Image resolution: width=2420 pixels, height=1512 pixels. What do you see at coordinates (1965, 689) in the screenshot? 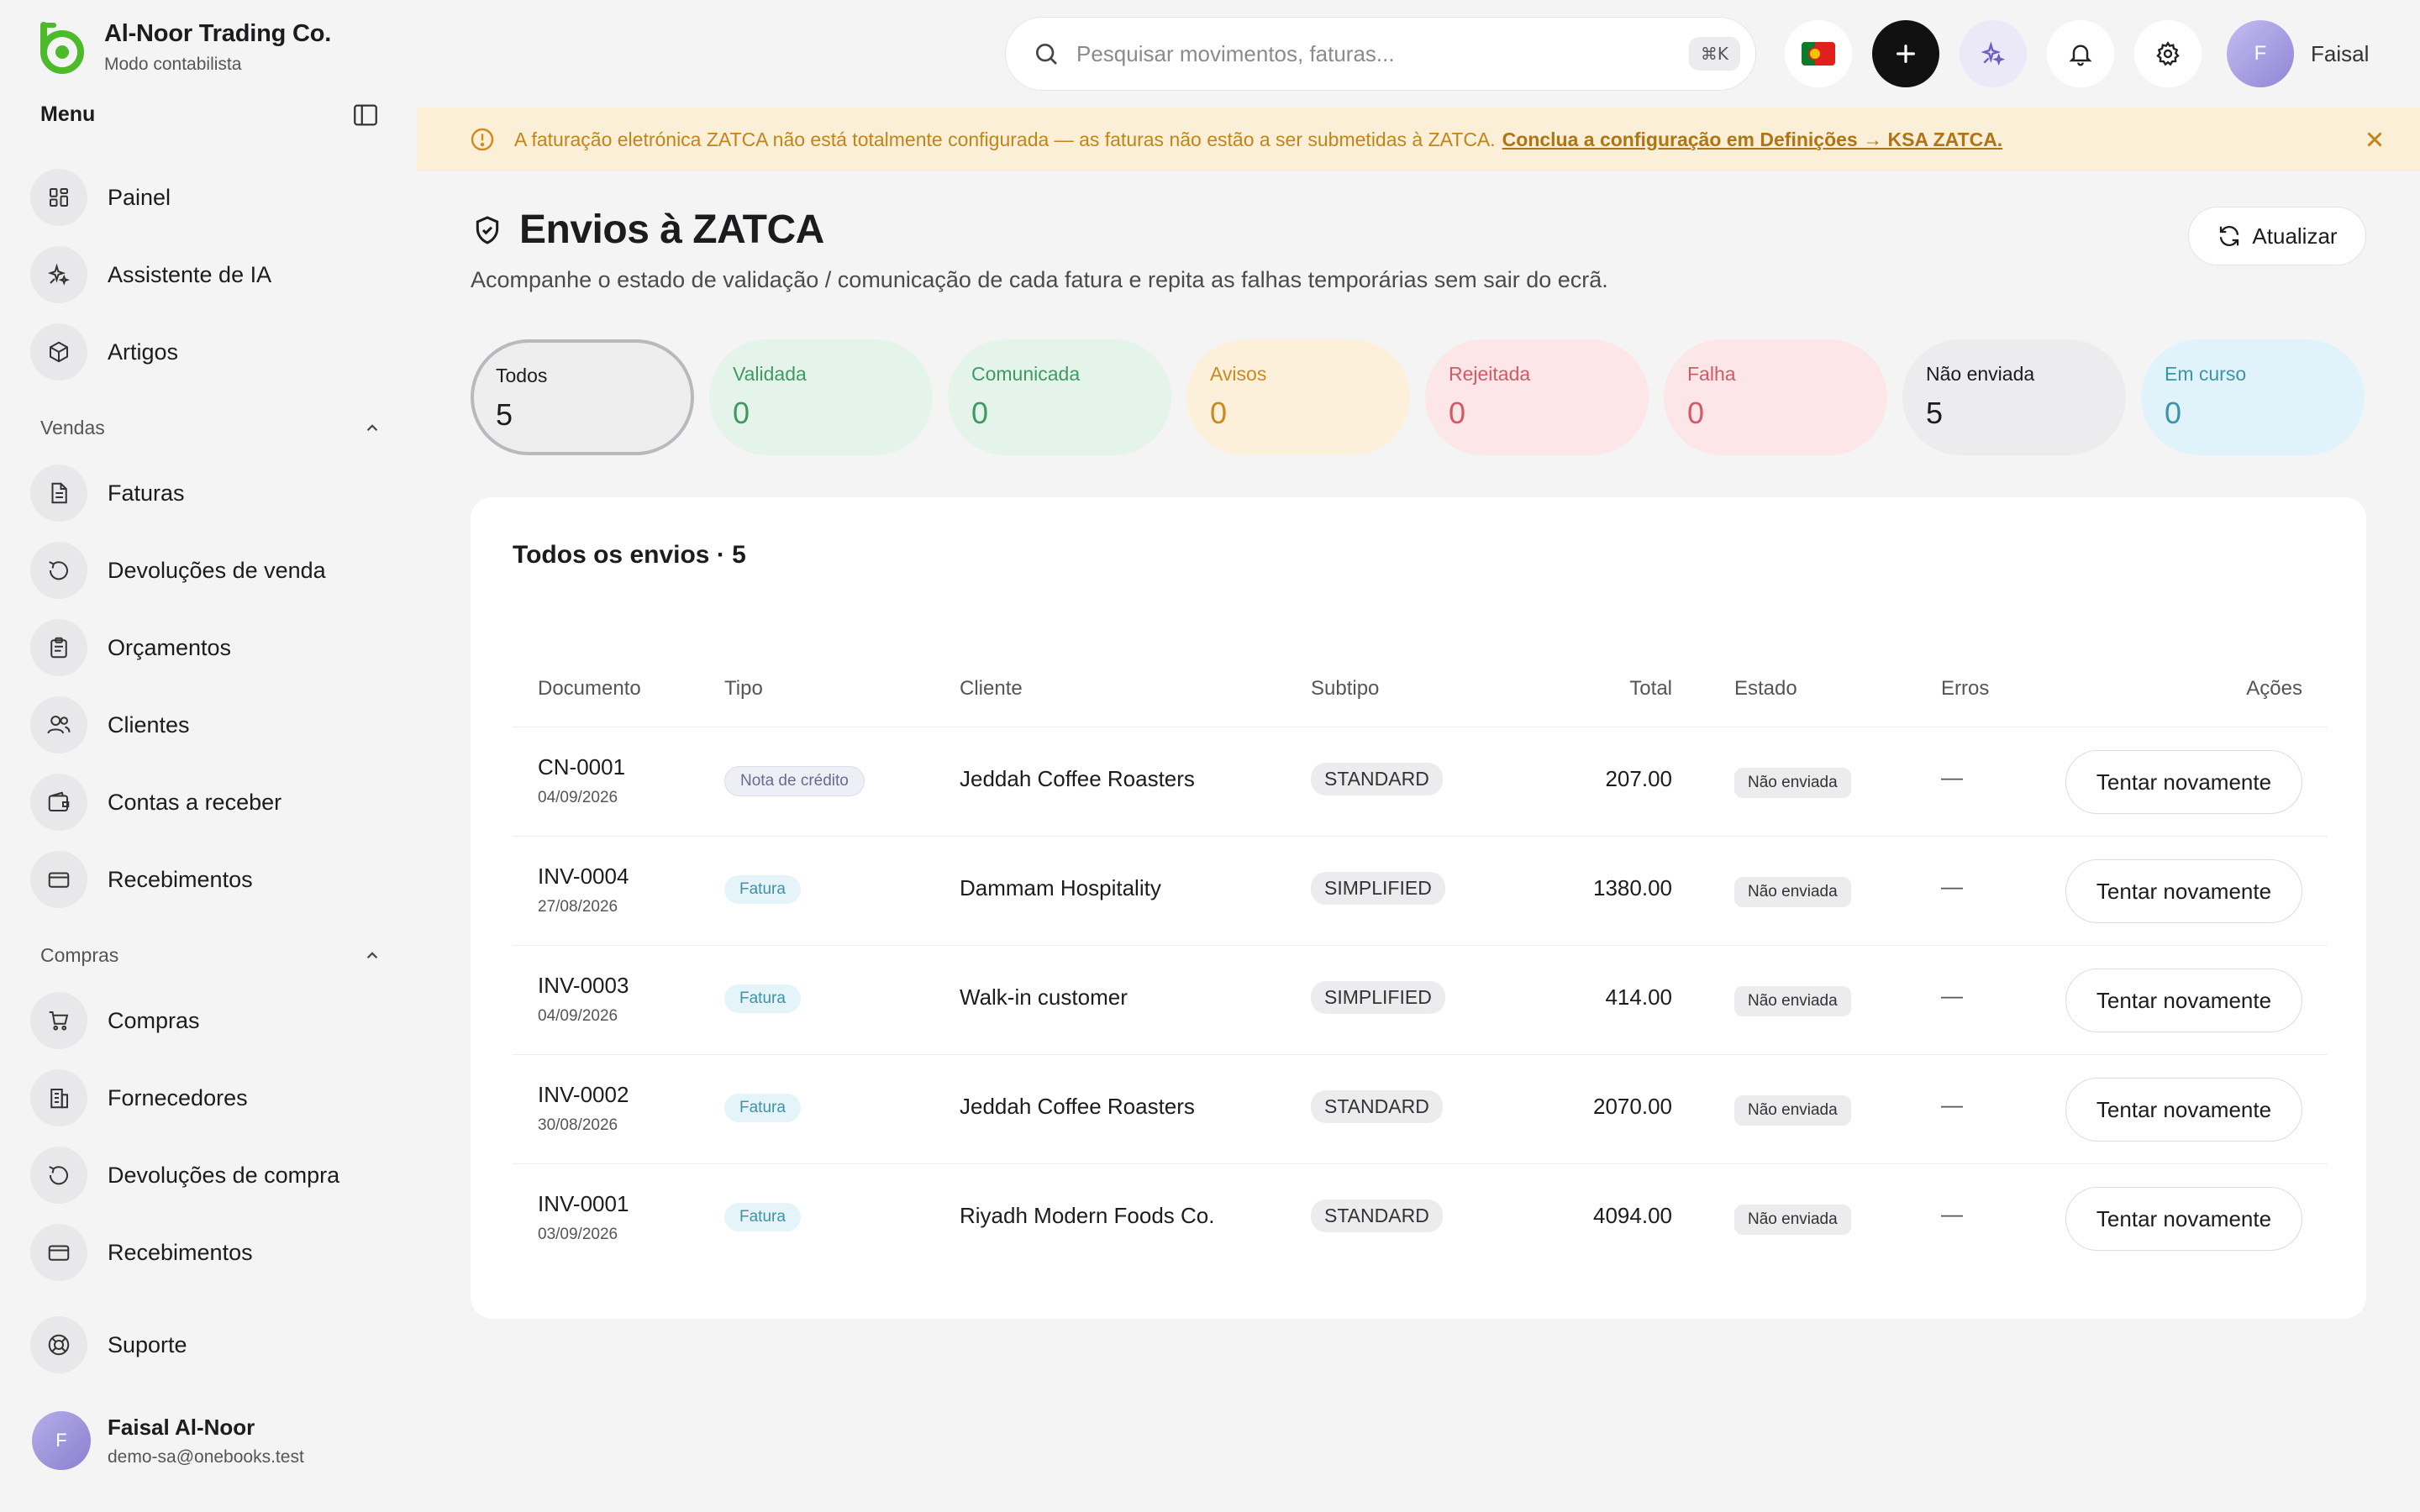
I see `column-header-errors: Erros` at bounding box center [1965, 689].